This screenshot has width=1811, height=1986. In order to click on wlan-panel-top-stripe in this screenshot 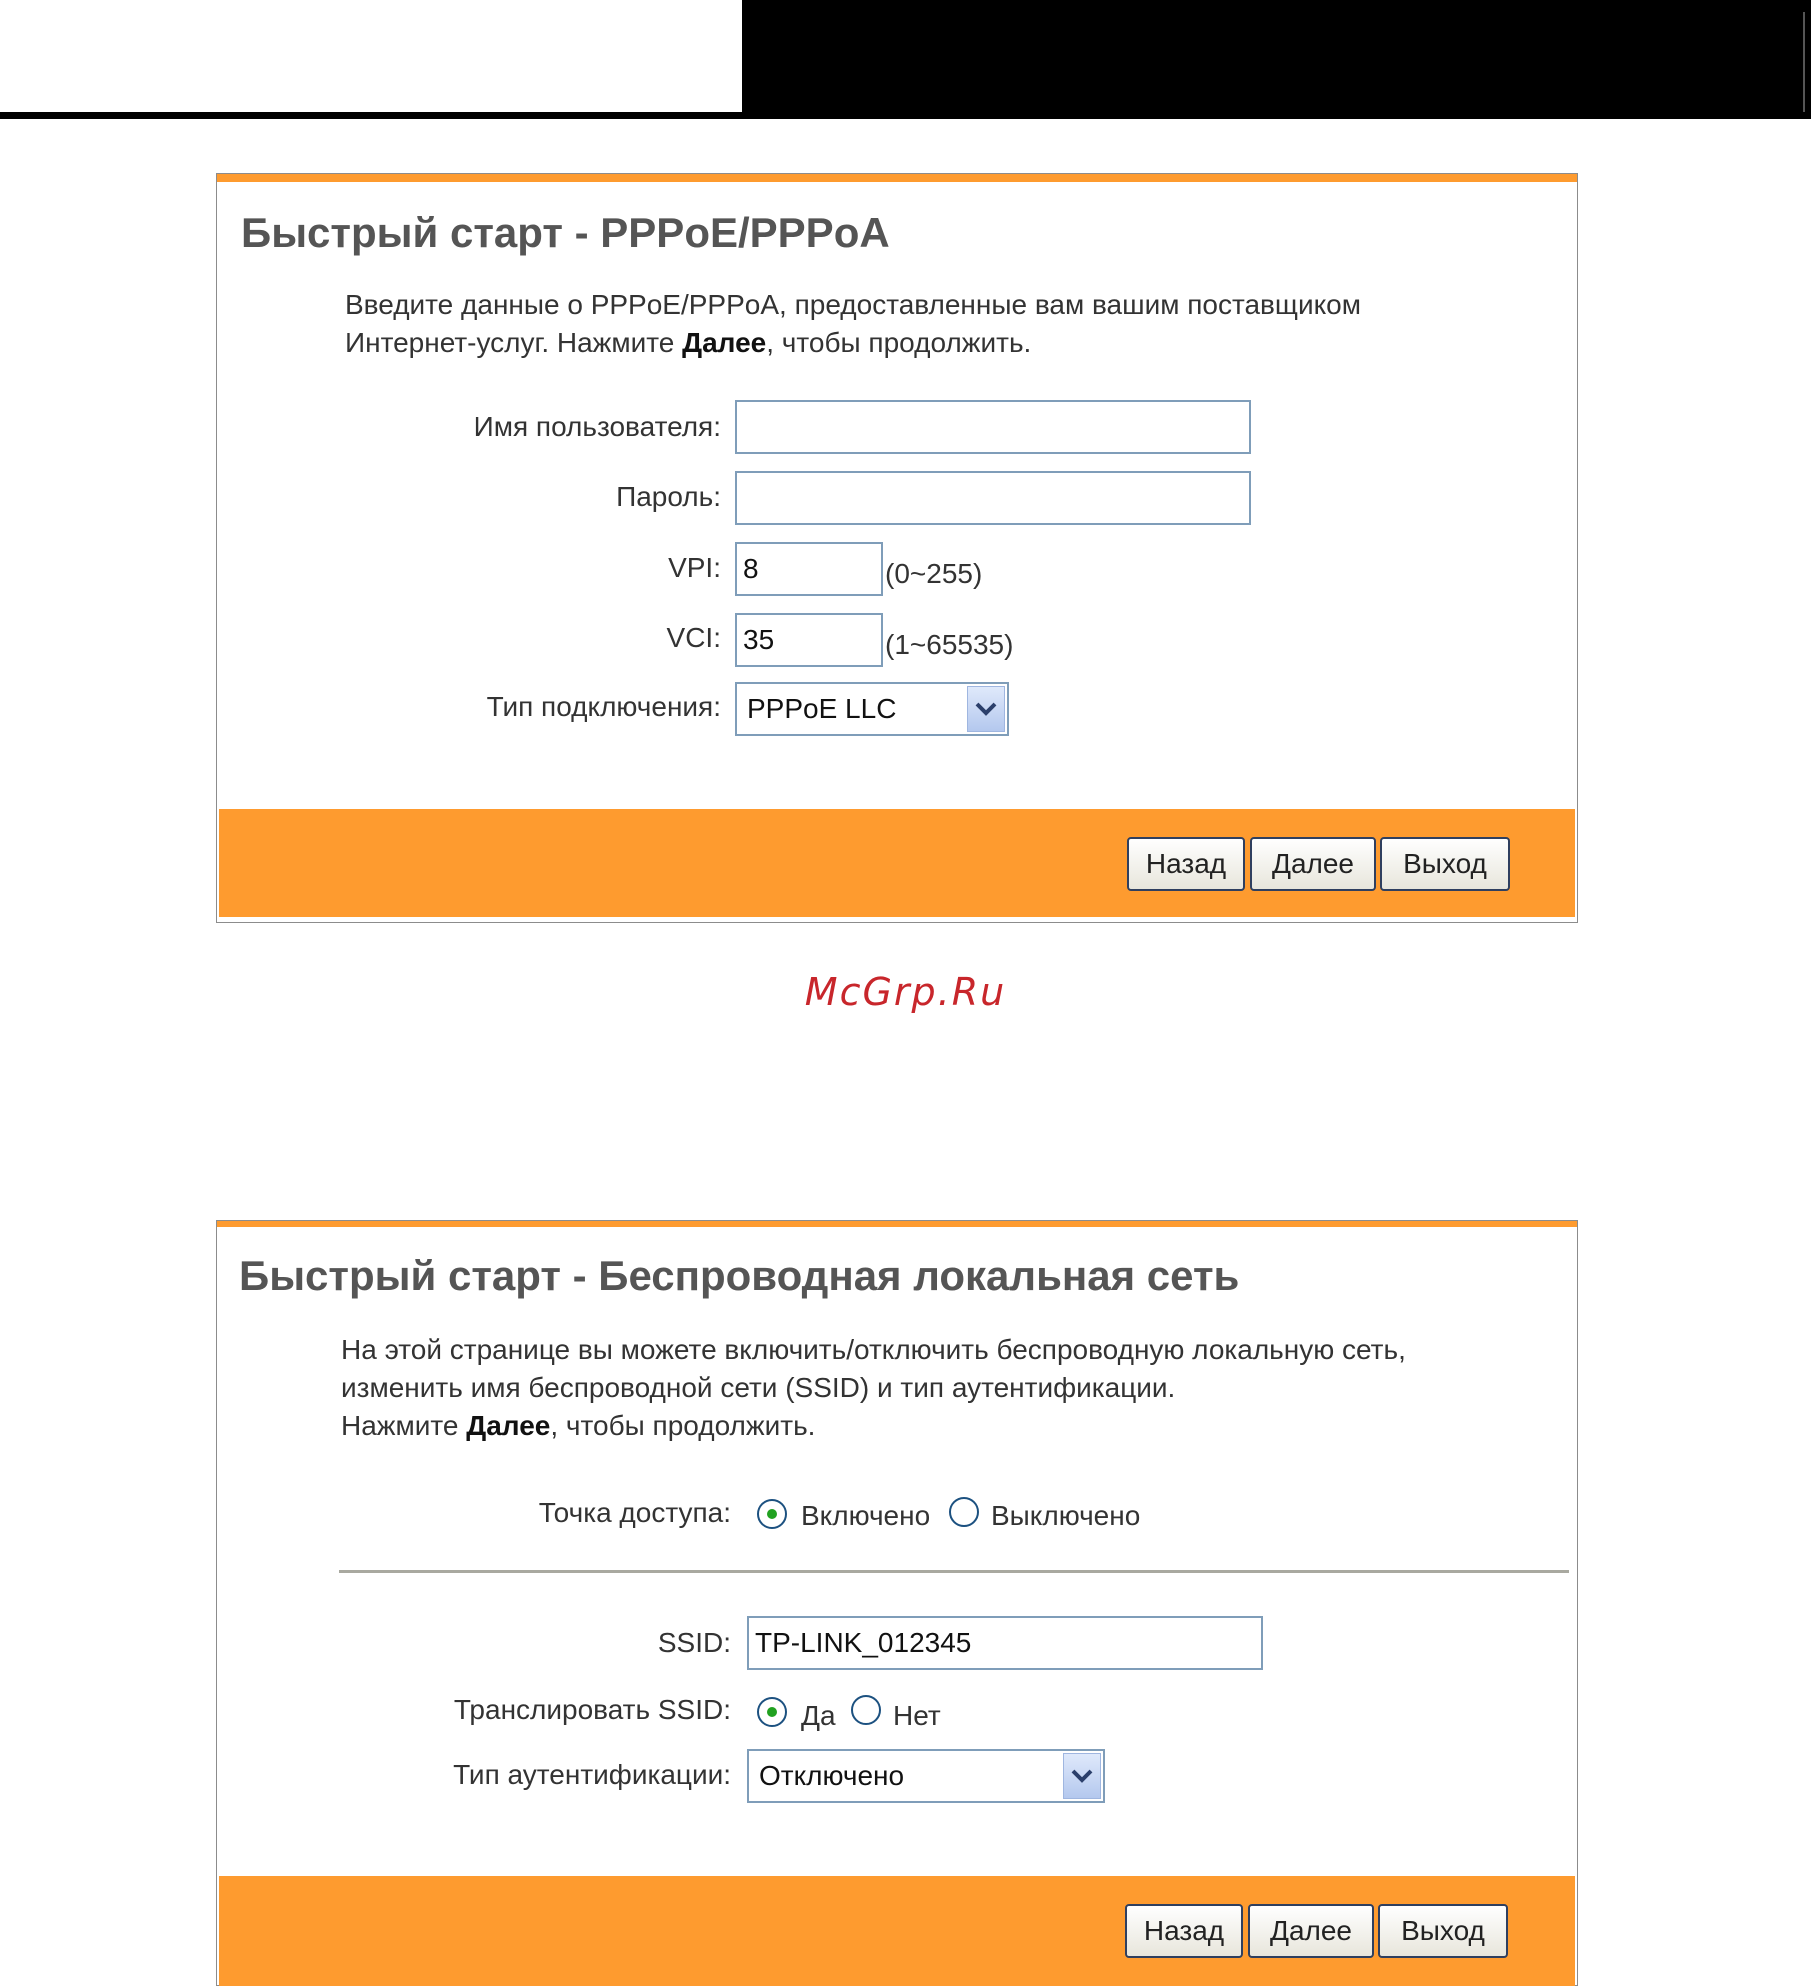, I will do `click(897, 1224)`.